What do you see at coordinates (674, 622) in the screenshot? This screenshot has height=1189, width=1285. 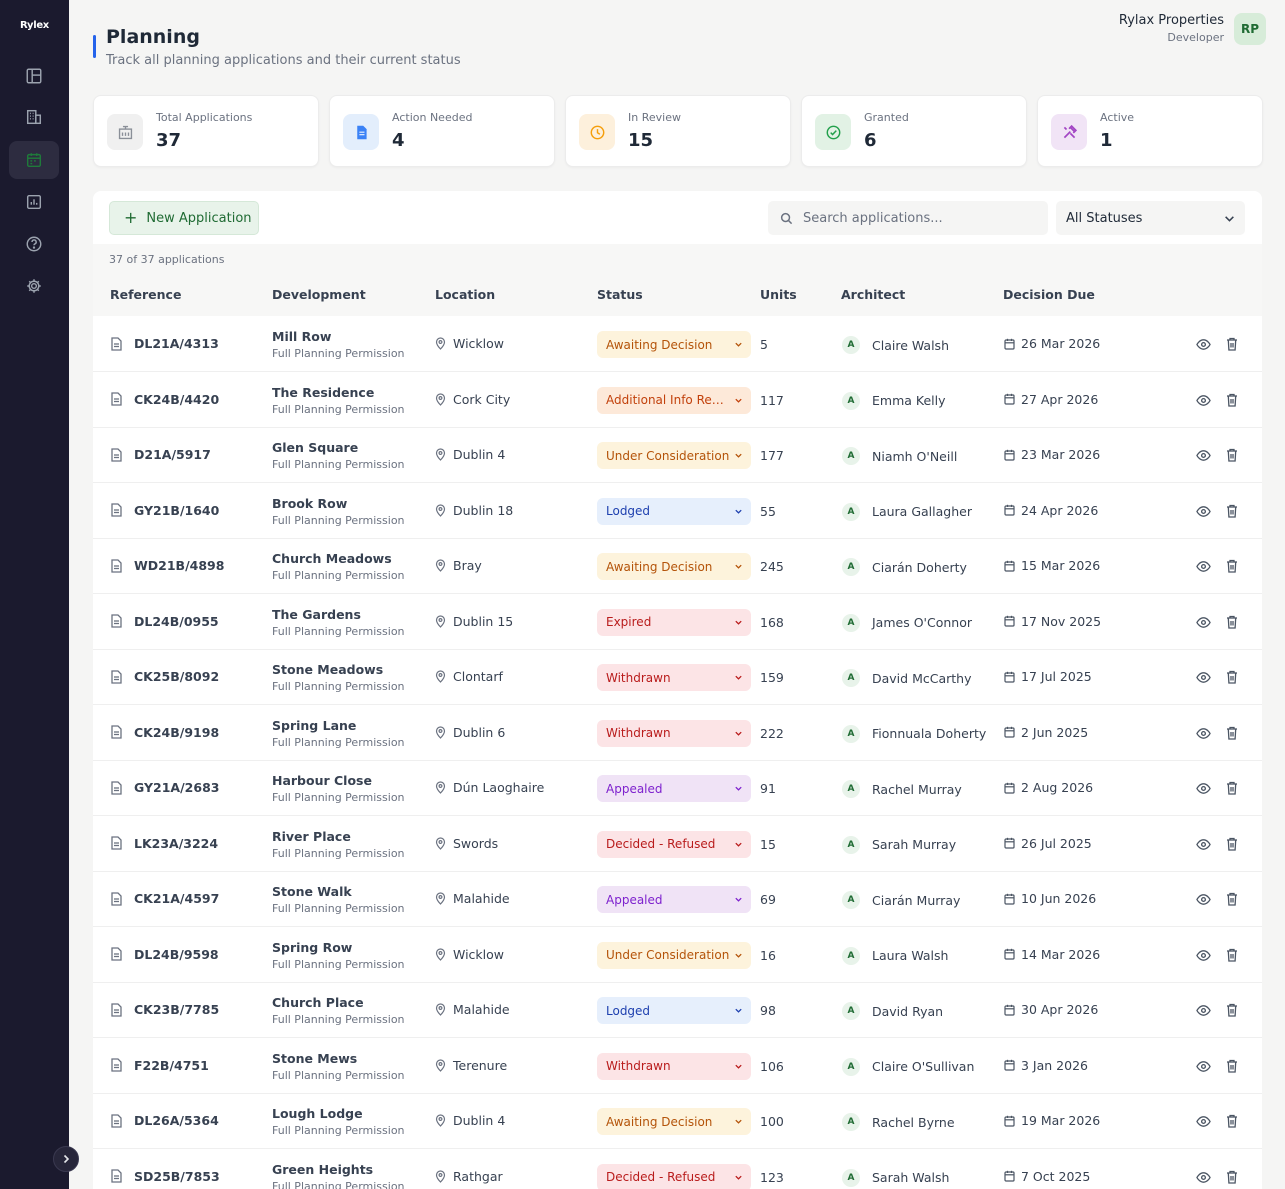 I see `status-dropdown: Expired` at bounding box center [674, 622].